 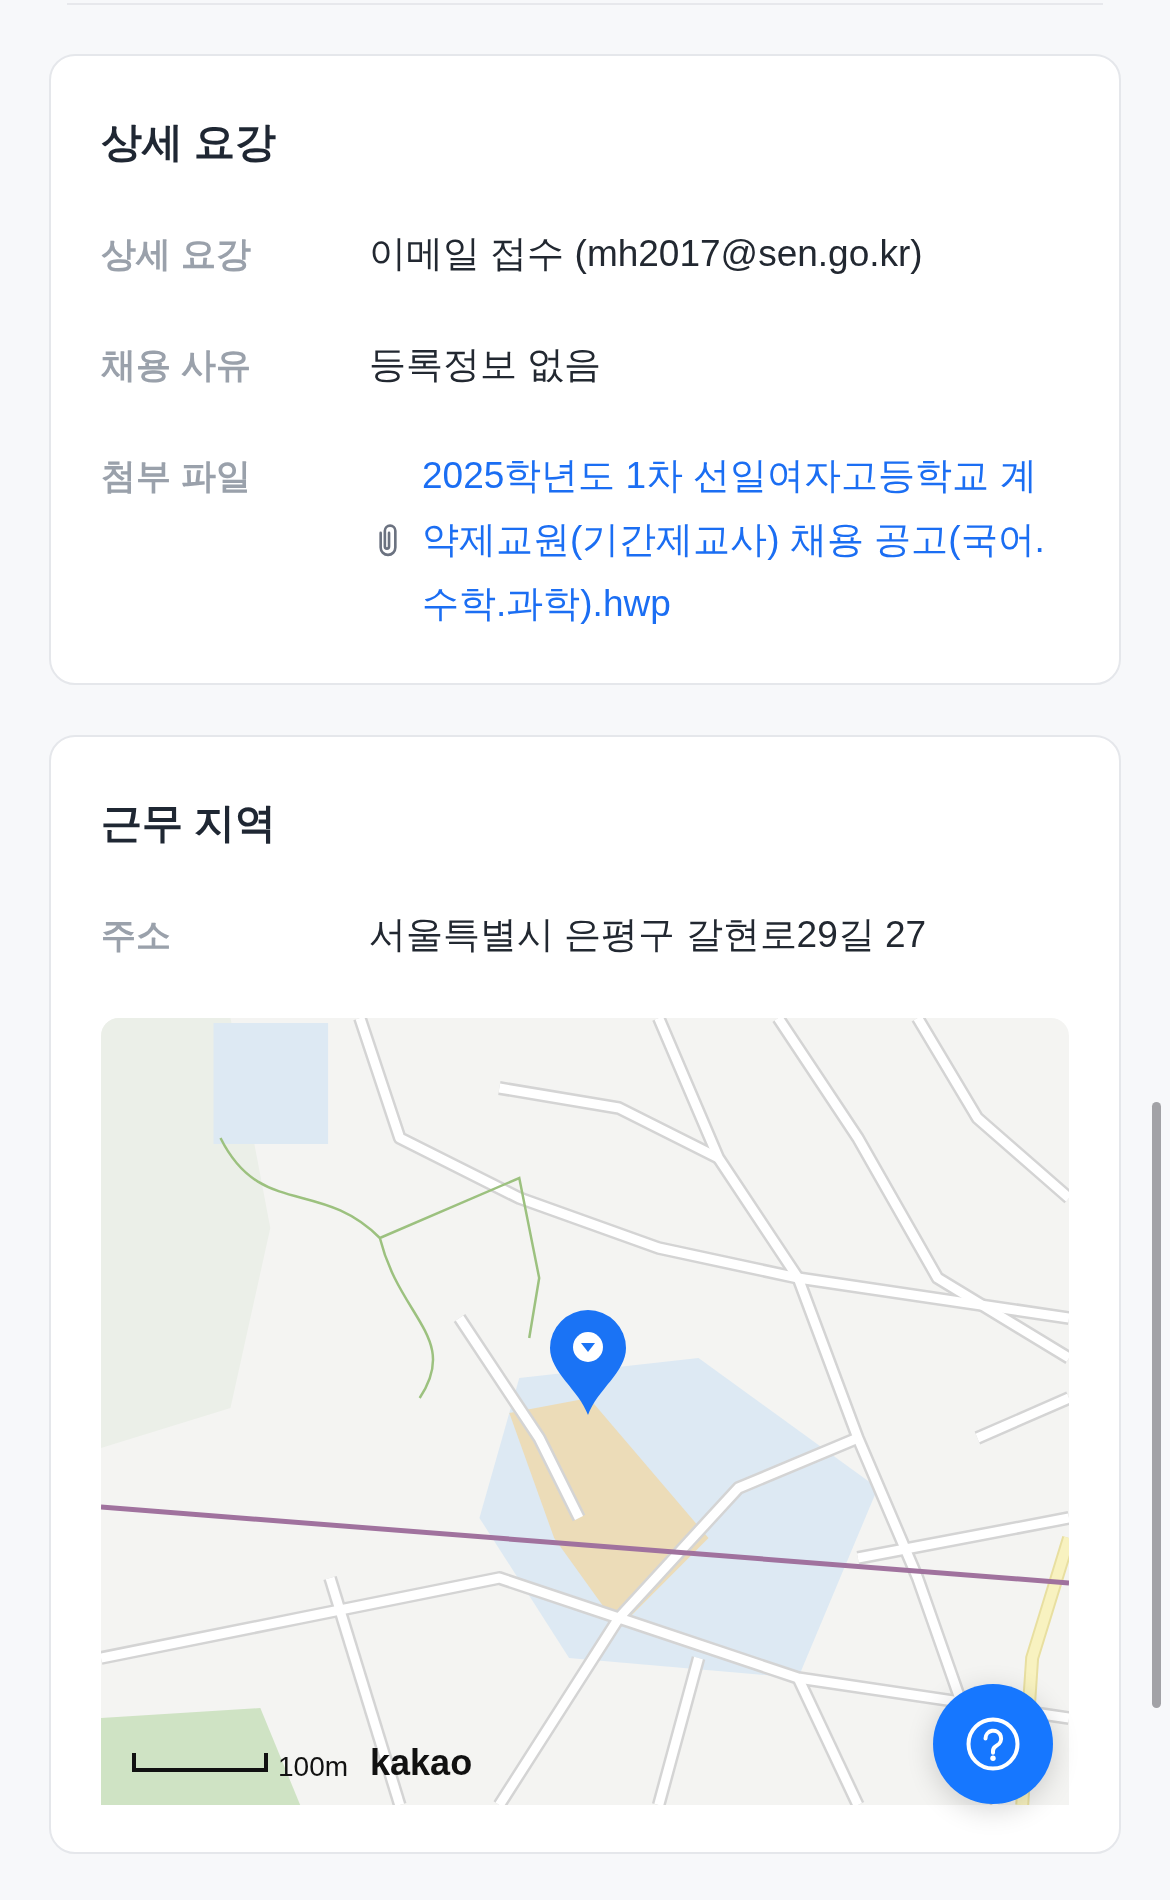 I want to click on attachment-link: 2025학년도 1차 선일여자고등학교 계약제교원(기간제교사) 채용 공고(국어.수학.과학).hwp, so click(x=737, y=540).